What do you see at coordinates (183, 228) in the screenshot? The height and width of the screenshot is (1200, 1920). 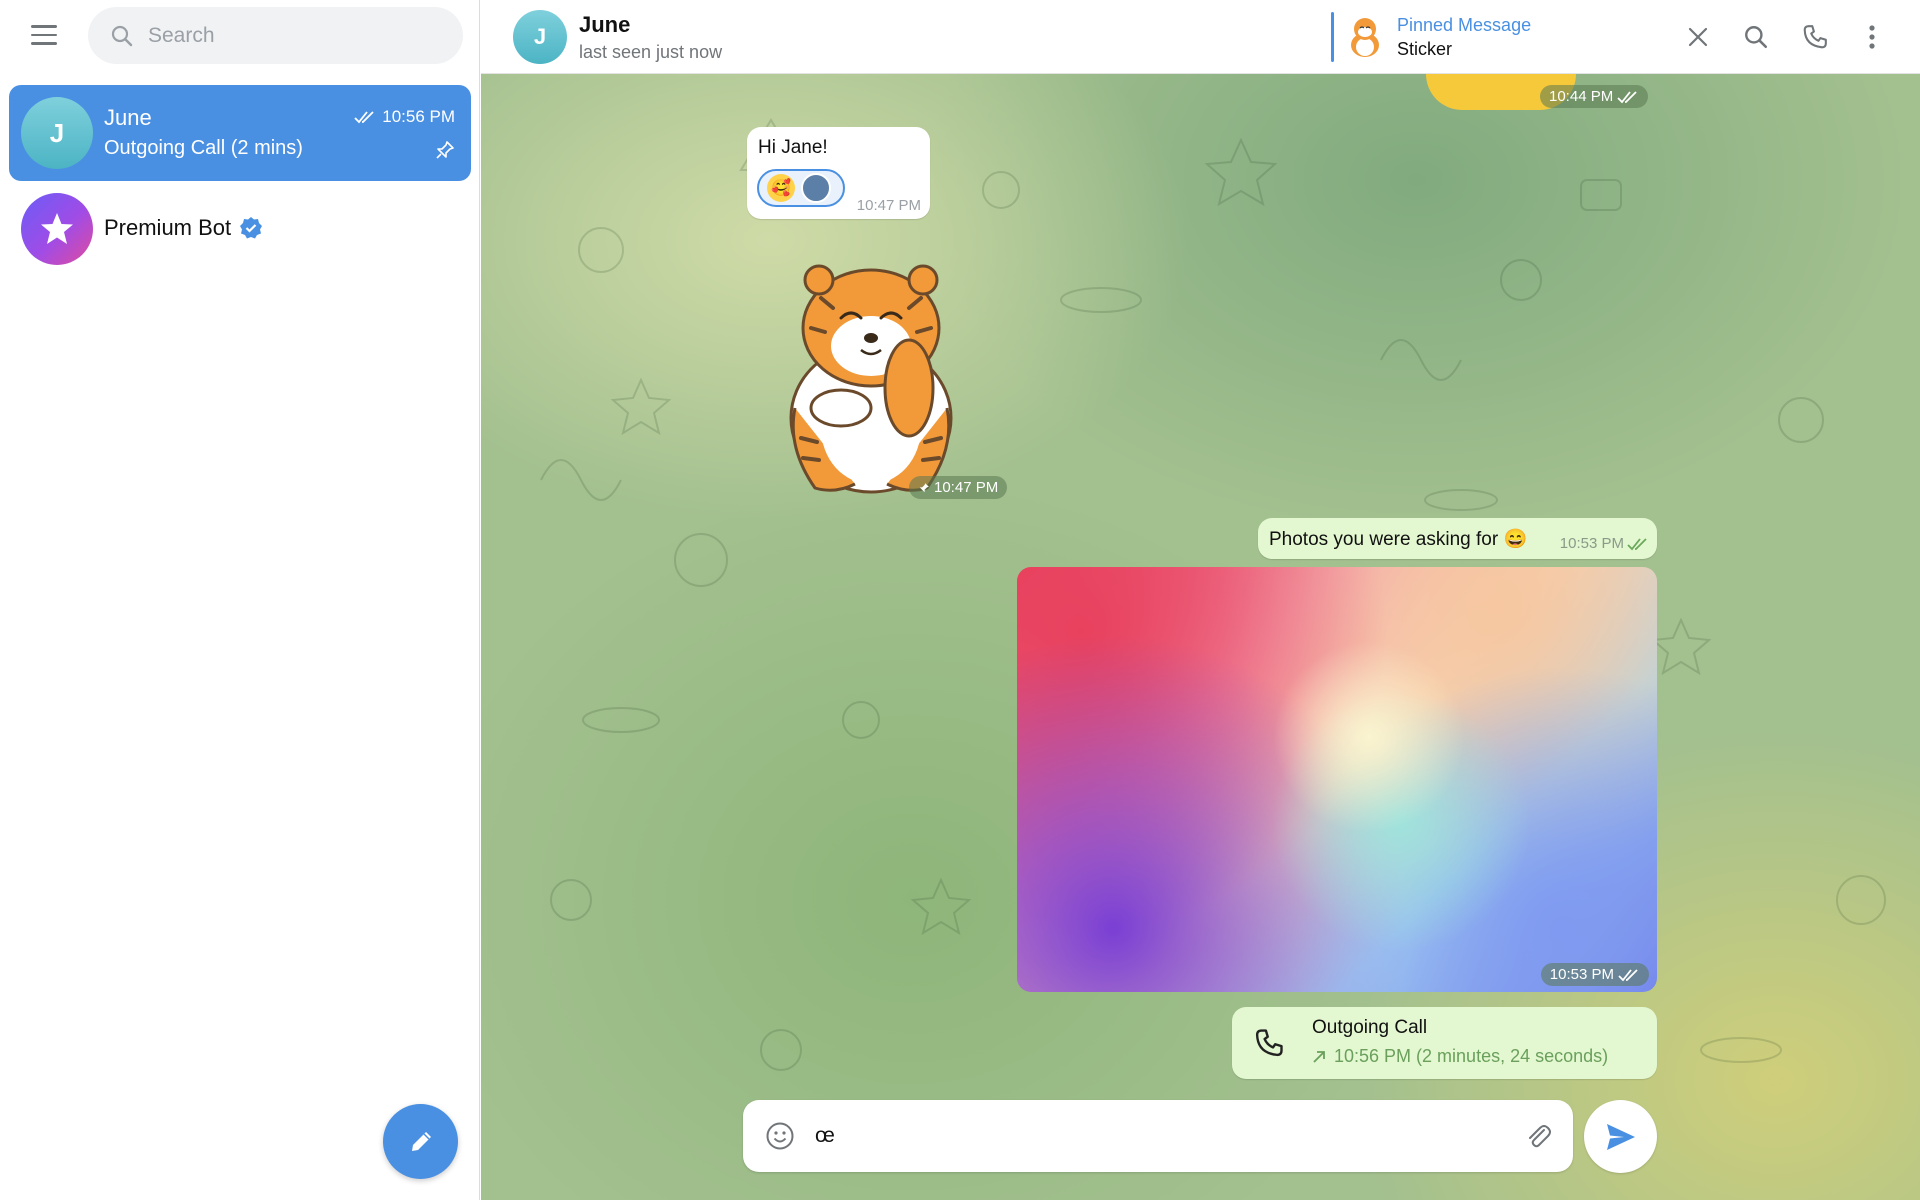 I see `chat-name: Premium Bot` at bounding box center [183, 228].